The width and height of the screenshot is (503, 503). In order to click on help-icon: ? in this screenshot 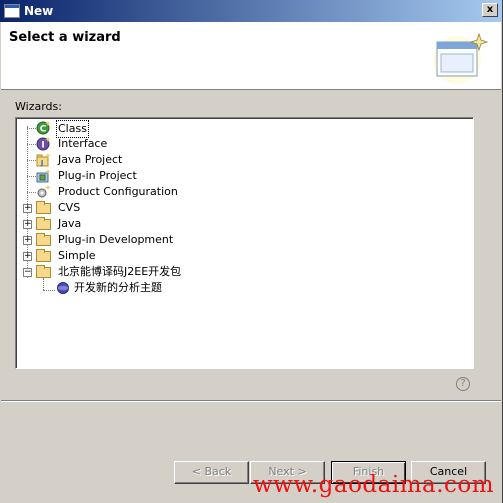, I will do `click(463, 384)`.